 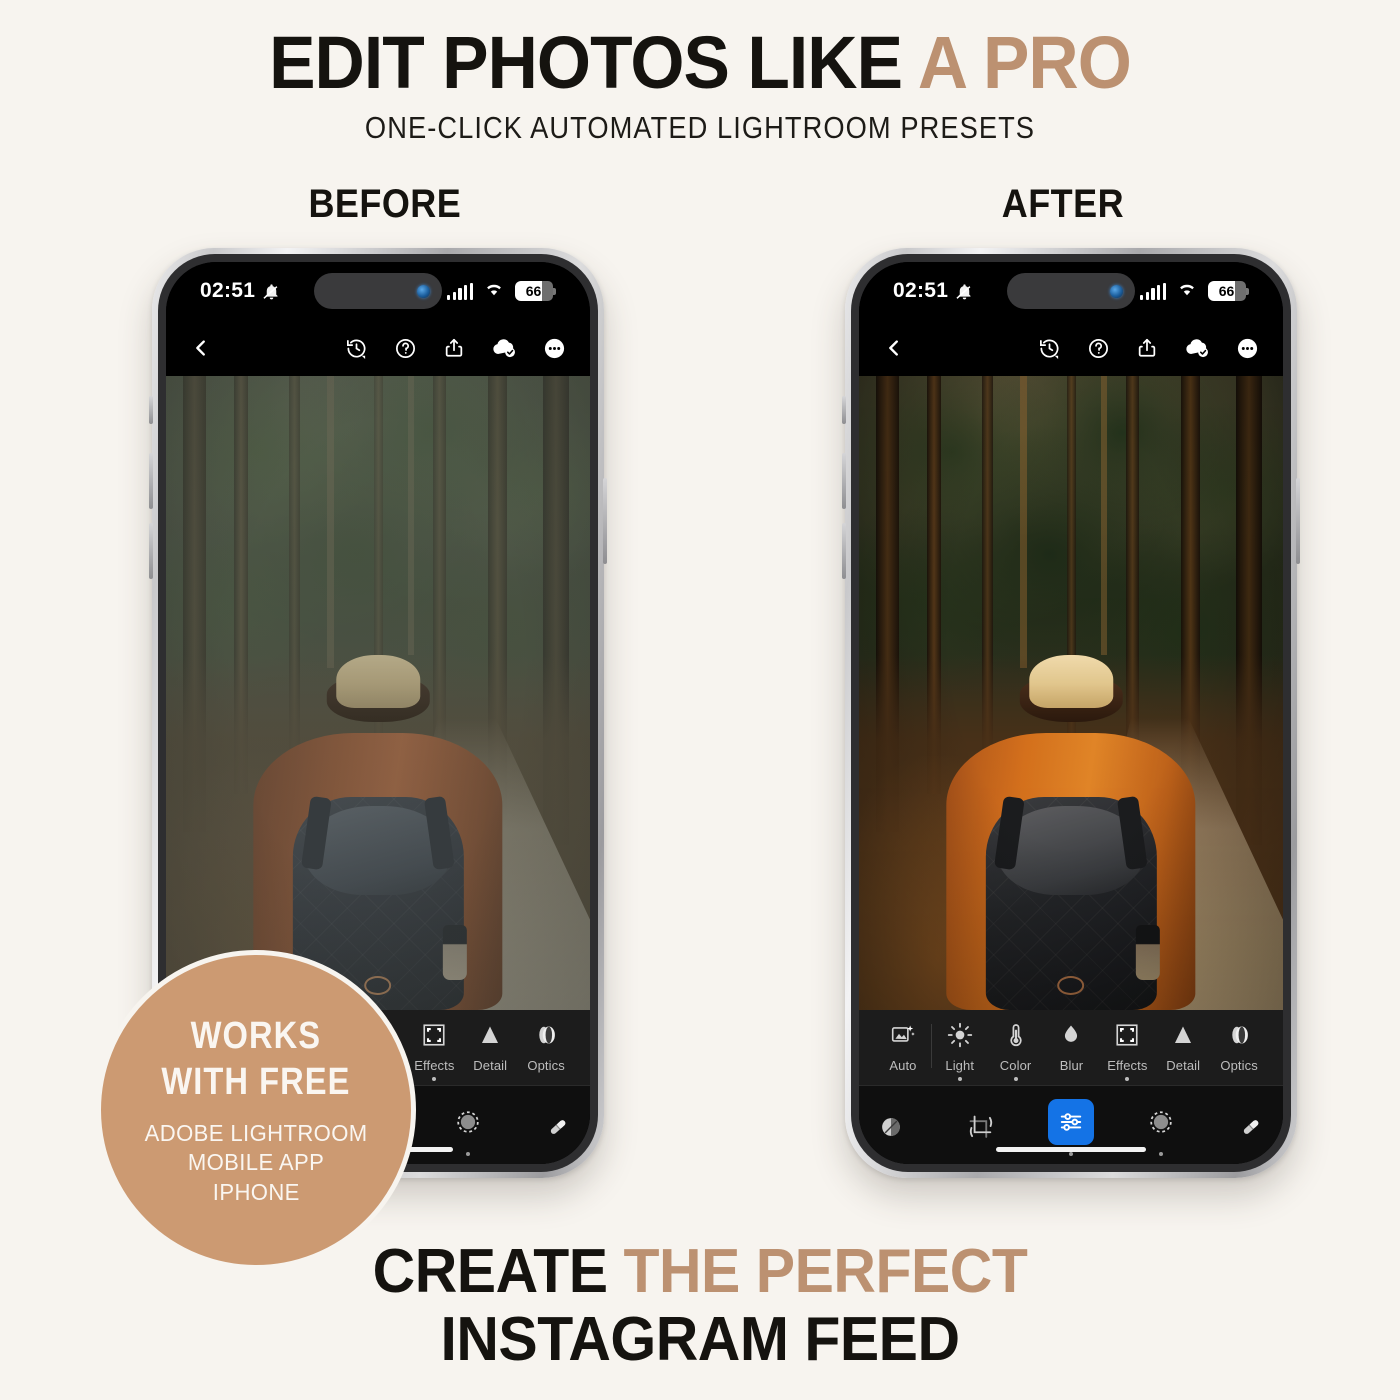 What do you see at coordinates (593, 62) in the screenshot?
I see `title-dark: EDIT PHOTOS LIKE` at bounding box center [593, 62].